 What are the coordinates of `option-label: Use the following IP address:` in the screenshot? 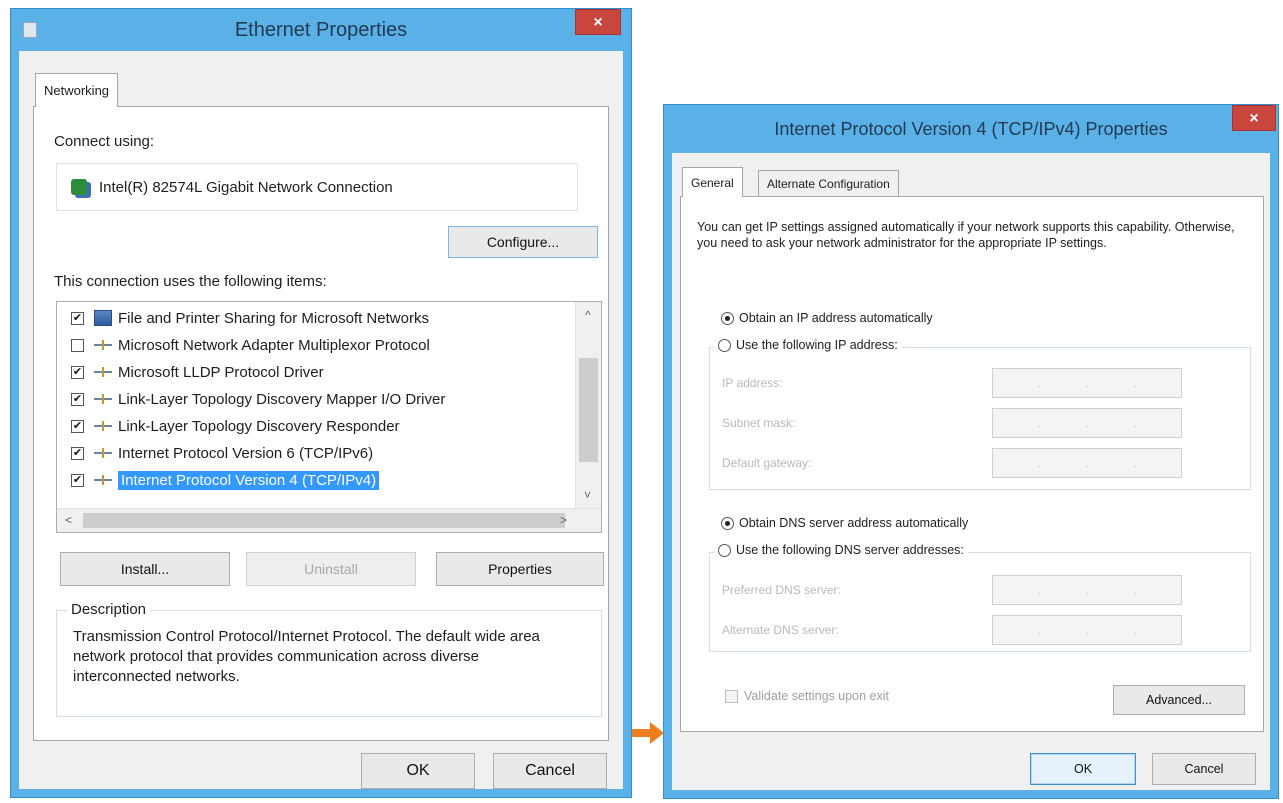 It's located at (817, 345).